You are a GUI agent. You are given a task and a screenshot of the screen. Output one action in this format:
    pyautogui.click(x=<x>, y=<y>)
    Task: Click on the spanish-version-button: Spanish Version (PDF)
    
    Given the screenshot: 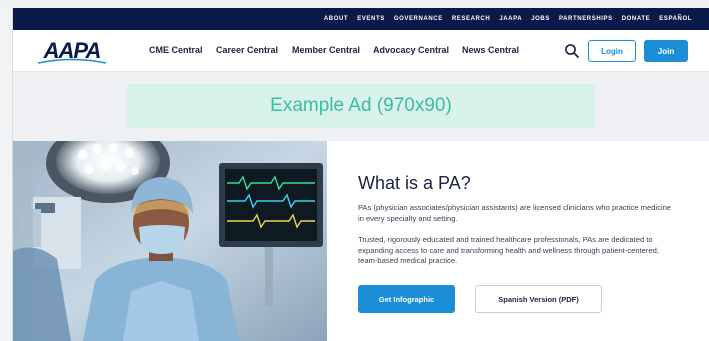 What is the action you would take?
    pyautogui.click(x=538, y=299)
    